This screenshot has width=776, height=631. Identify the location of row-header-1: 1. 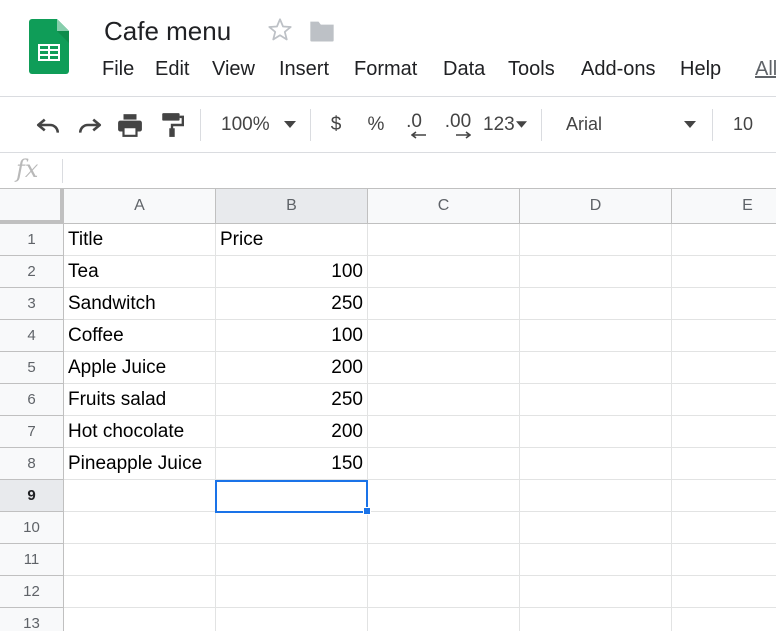
(32, 240).